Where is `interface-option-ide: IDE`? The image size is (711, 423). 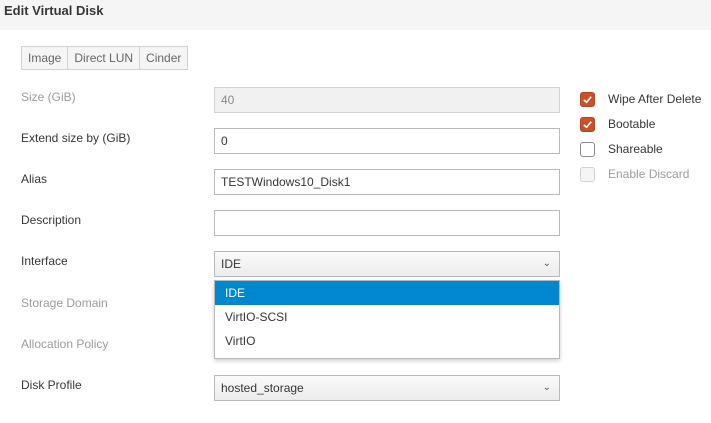 interface-option-ide: IDE is located at coordinates (387, 293).